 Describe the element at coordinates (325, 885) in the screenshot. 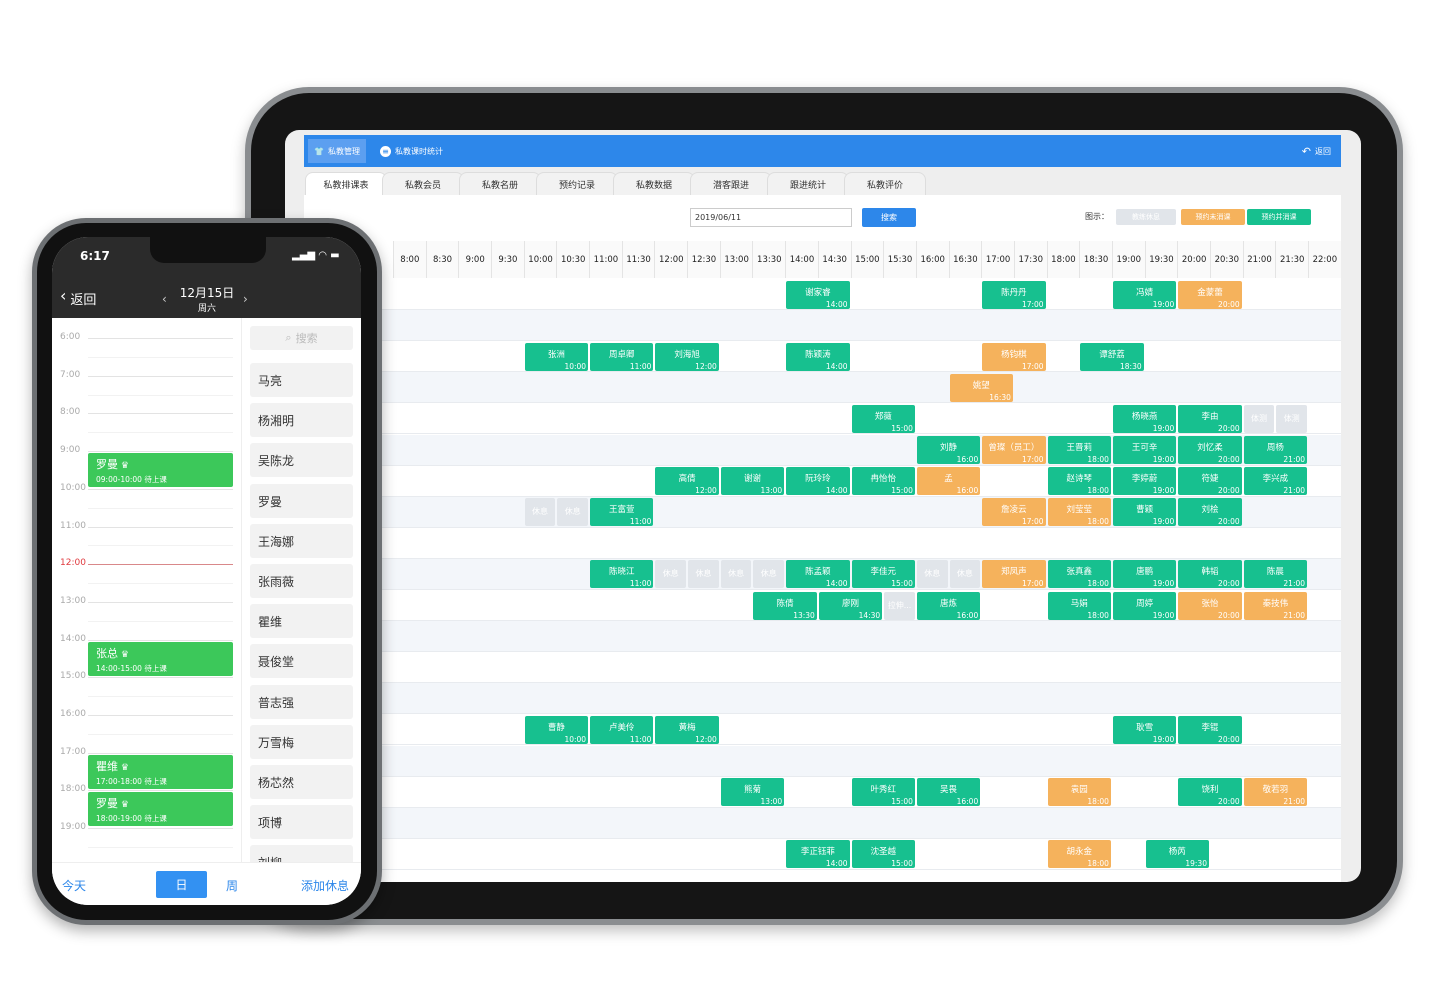

I see `add-rest-button: 添加休息` at that location.